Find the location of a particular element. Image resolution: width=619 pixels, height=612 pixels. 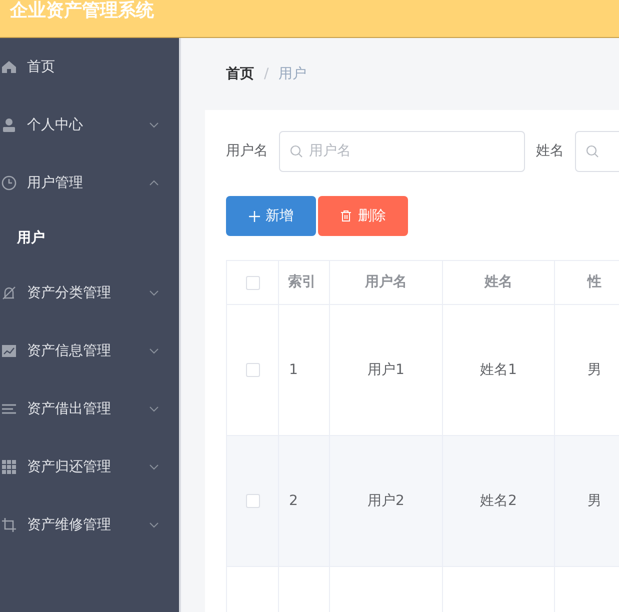

search-field is located at coordinates (597, 151).